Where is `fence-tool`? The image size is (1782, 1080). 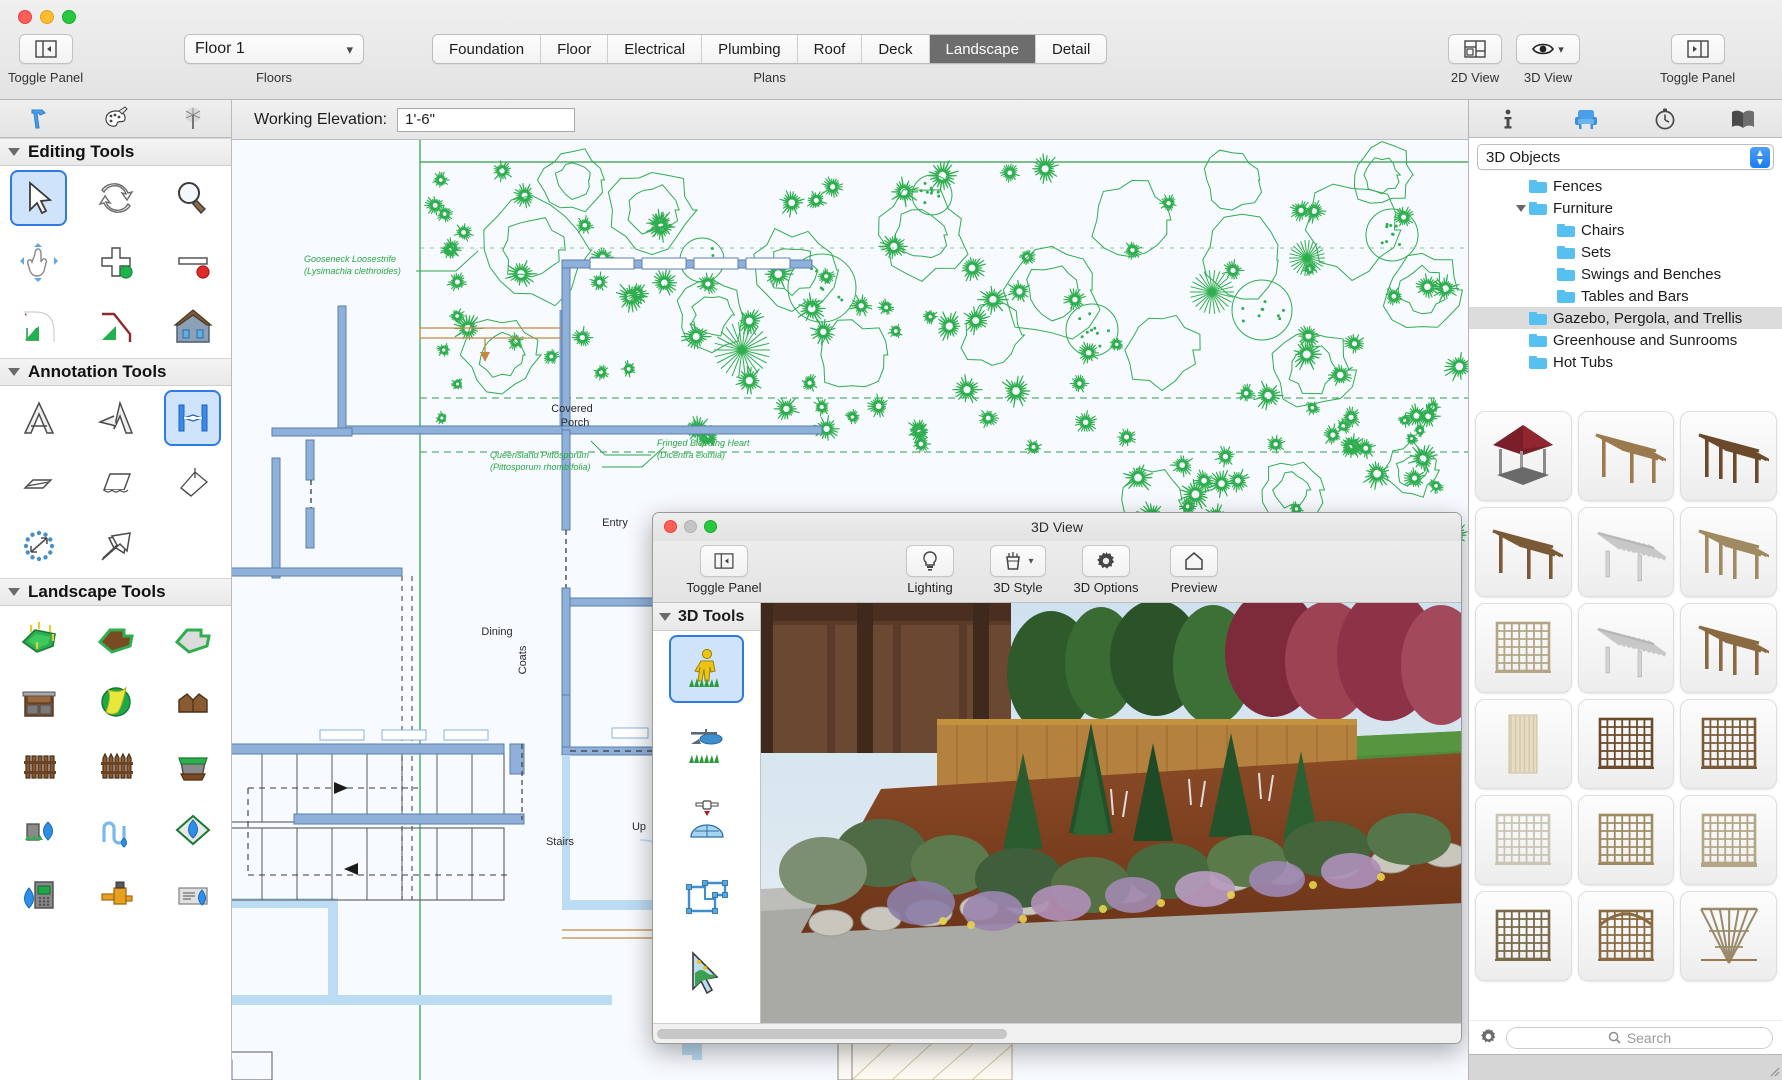 fence-tool is located at coordinates (38, 766).